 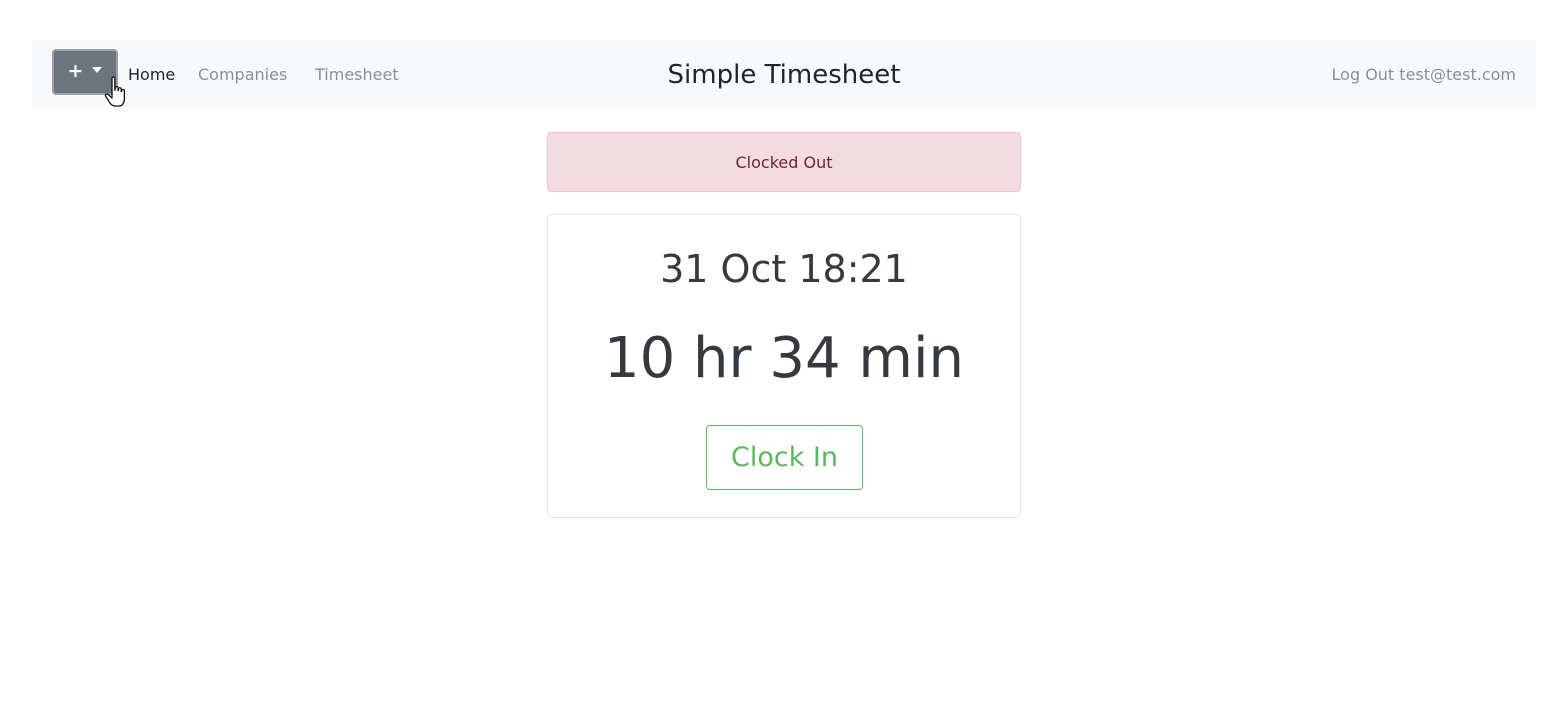 I want to click on chevron-down-icon, so click(x=97, y=70).